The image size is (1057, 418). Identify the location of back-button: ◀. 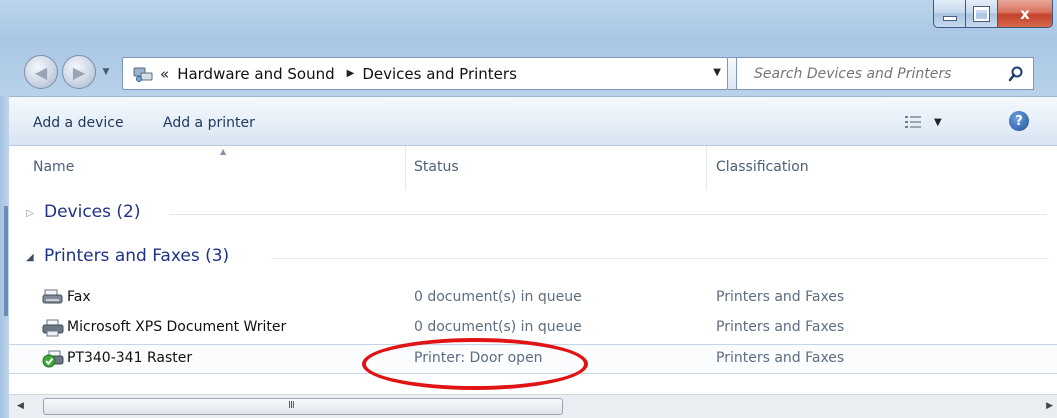
(41, 72).